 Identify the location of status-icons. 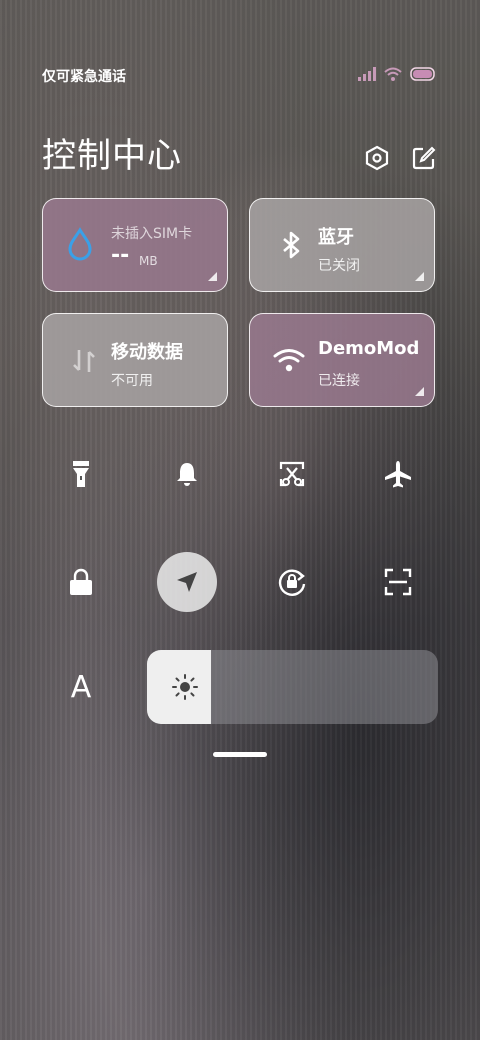
(397, 74).